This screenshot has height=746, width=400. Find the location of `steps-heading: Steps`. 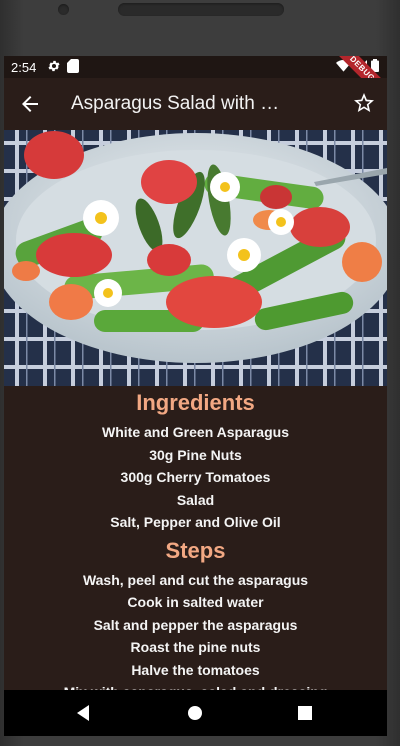

steps-heading: Steps is located at coordinates (195, 550).